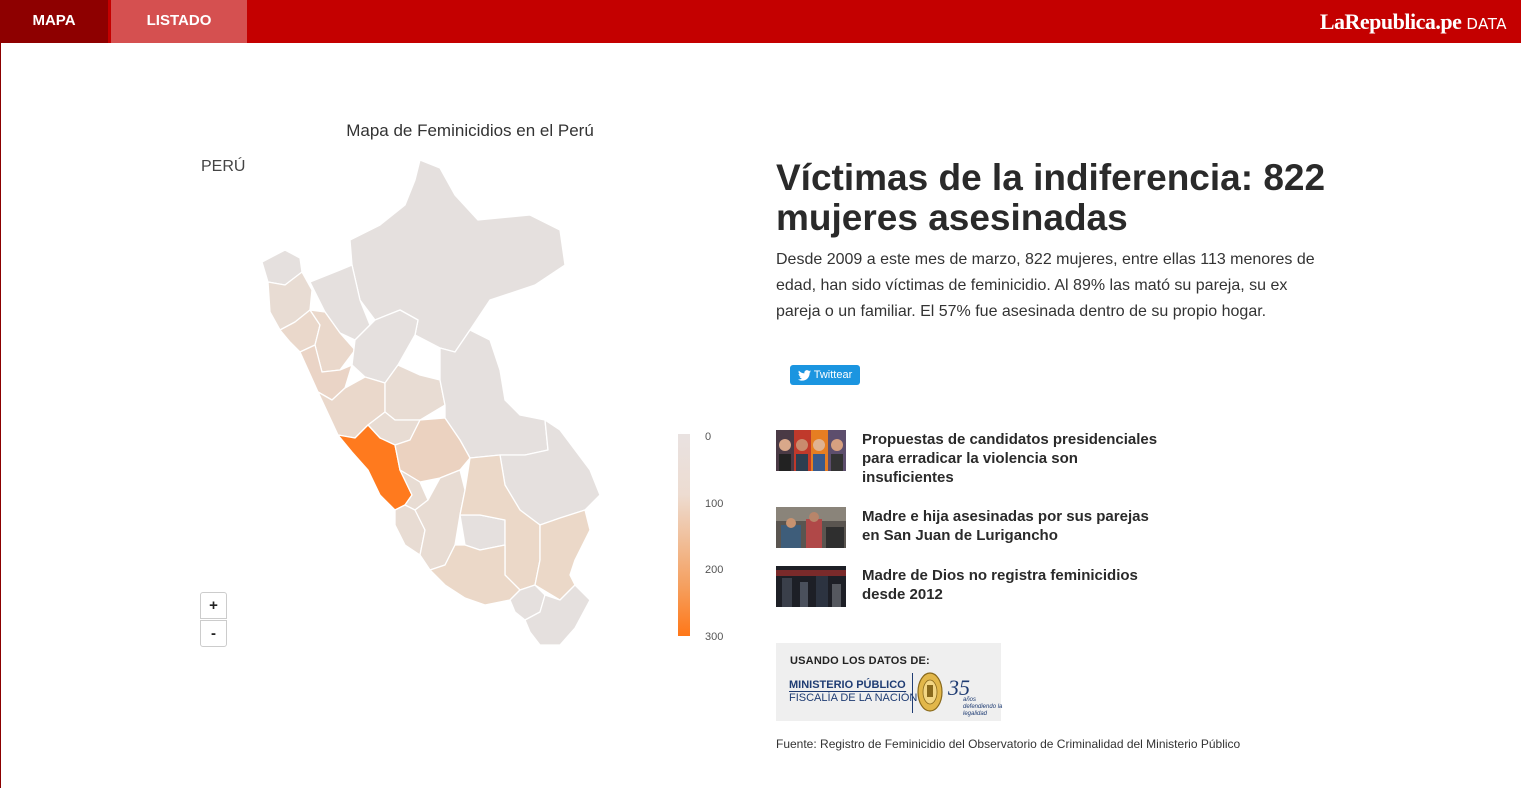 This screenshot has width=1521, height=788. What do you see at coordinates (213, 605) in the screenshot?
I see `zoom-in-button: +` at bounding box center [213, 605].